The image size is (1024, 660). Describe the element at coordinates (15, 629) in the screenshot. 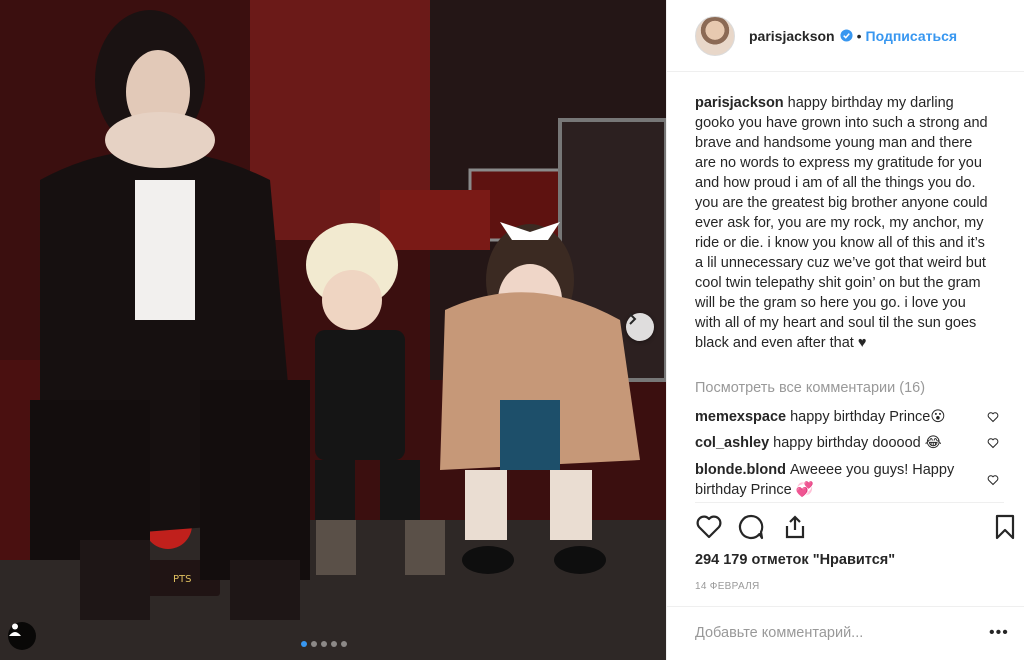

I see `user-tag-icon` at that location.